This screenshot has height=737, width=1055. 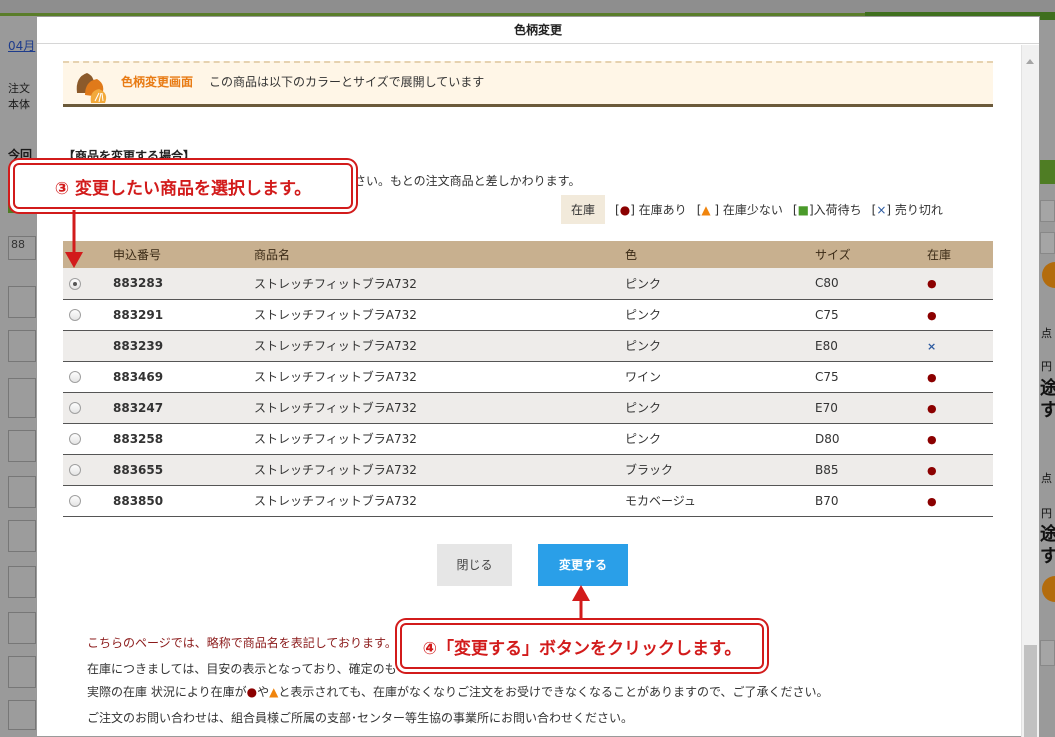 I want to click on row-size: E70, so click(x=866, y=408).